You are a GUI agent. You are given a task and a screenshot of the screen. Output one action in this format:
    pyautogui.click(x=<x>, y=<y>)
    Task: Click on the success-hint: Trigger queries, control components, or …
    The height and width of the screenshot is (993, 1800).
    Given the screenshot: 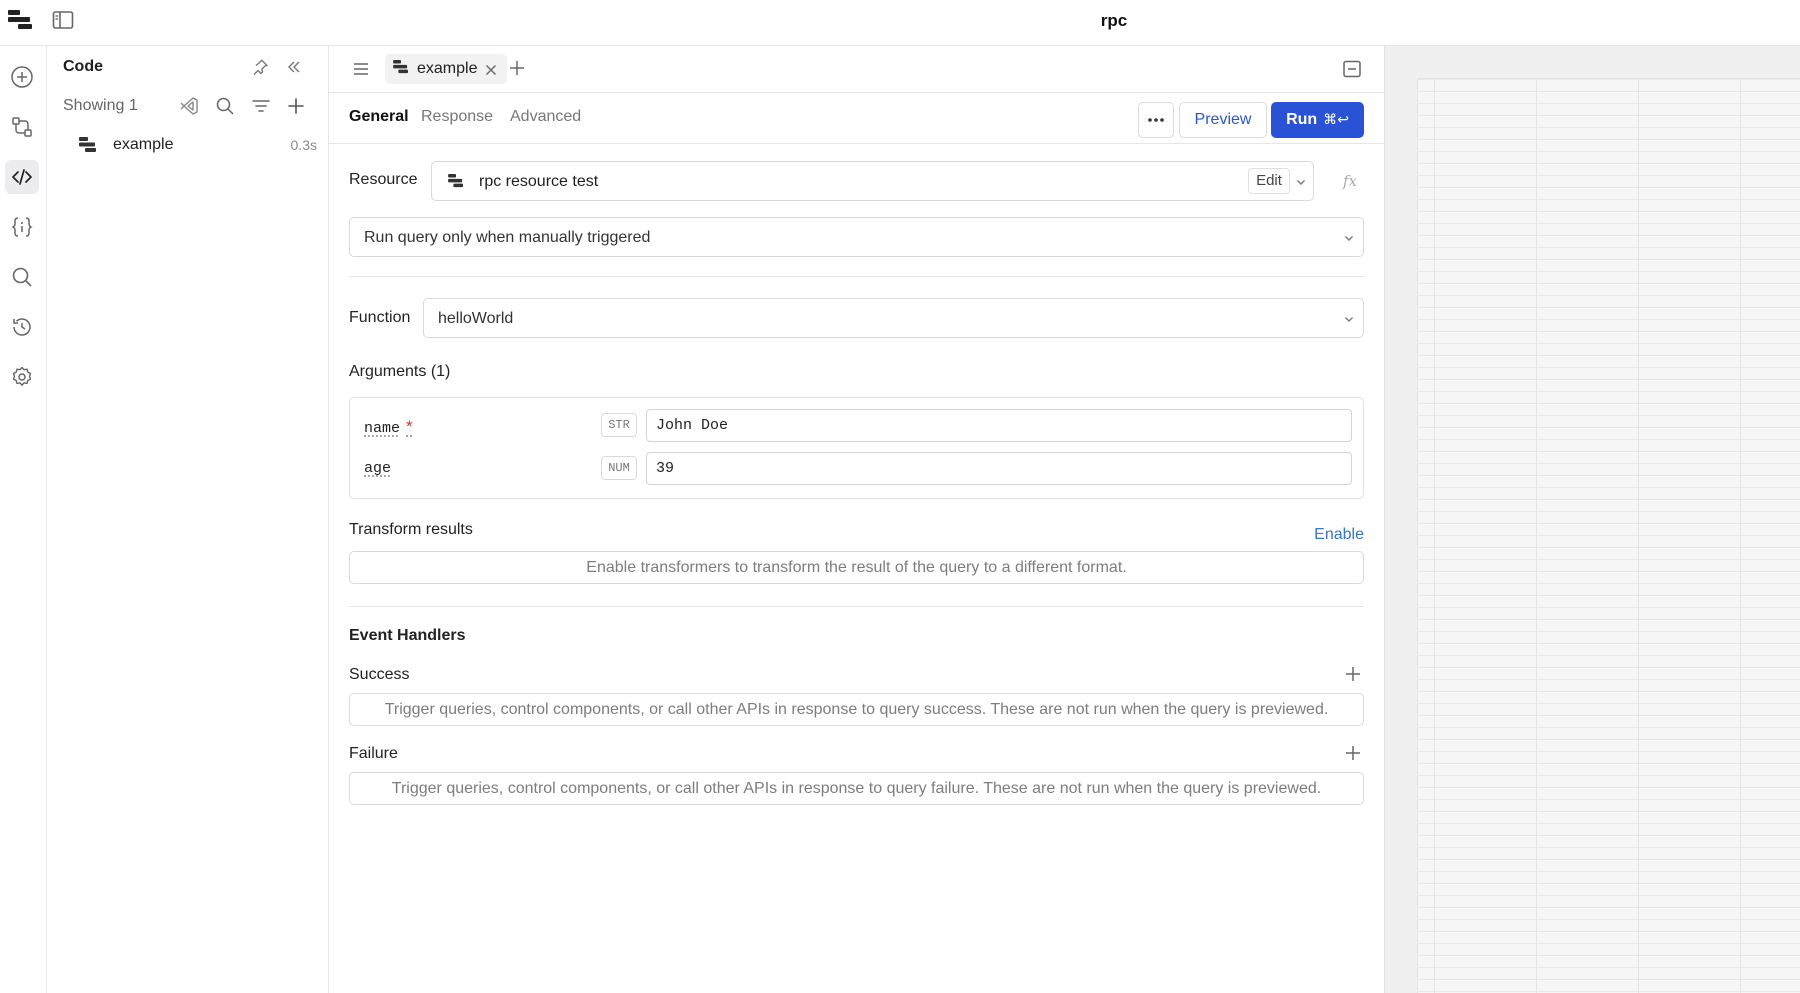 What is the action you would take?
    pyautogui.click(x=856, y=709)
    